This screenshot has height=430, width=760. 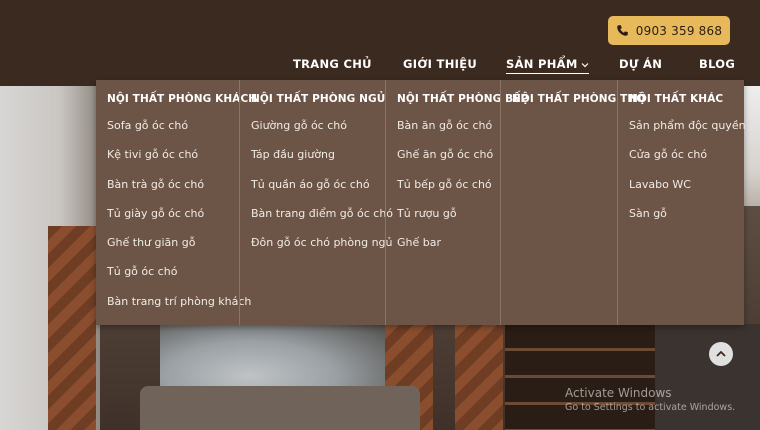 What do you see at coordinates (440, 64) in the screenshot?
I see `nav-gioi-thieu: GIỚI THIỆU` at bounding box center [440, 64].